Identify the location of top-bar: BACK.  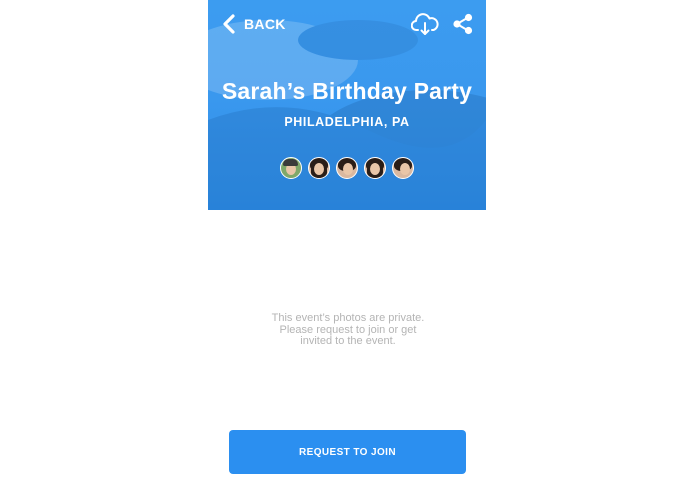
(347, 25).